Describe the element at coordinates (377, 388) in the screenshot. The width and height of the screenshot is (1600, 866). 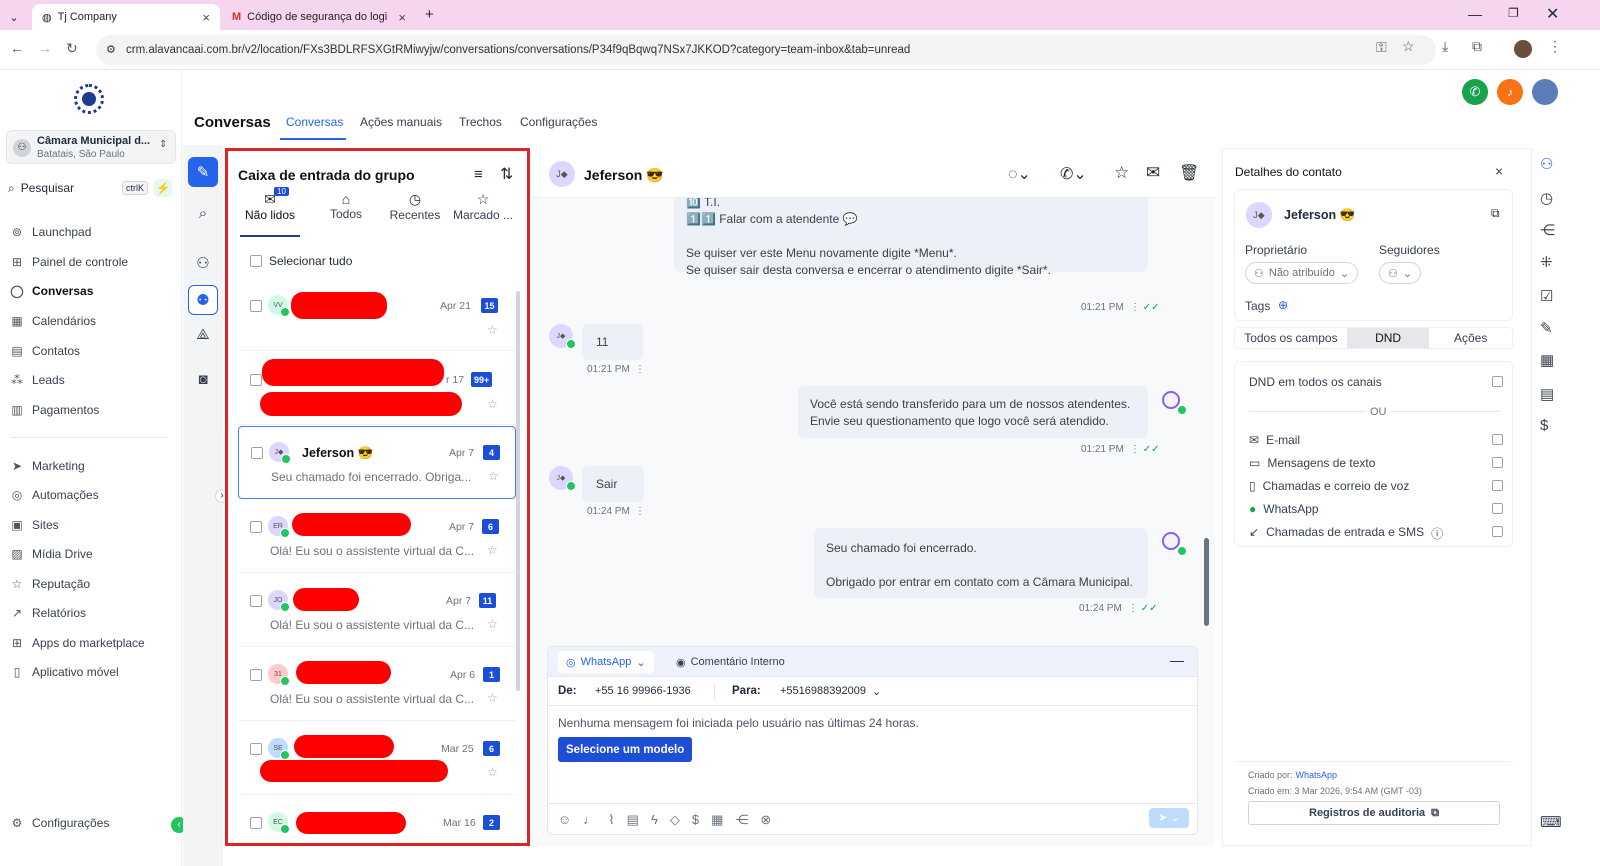
I see `list-item: r 17 99+ ☆` at that location.